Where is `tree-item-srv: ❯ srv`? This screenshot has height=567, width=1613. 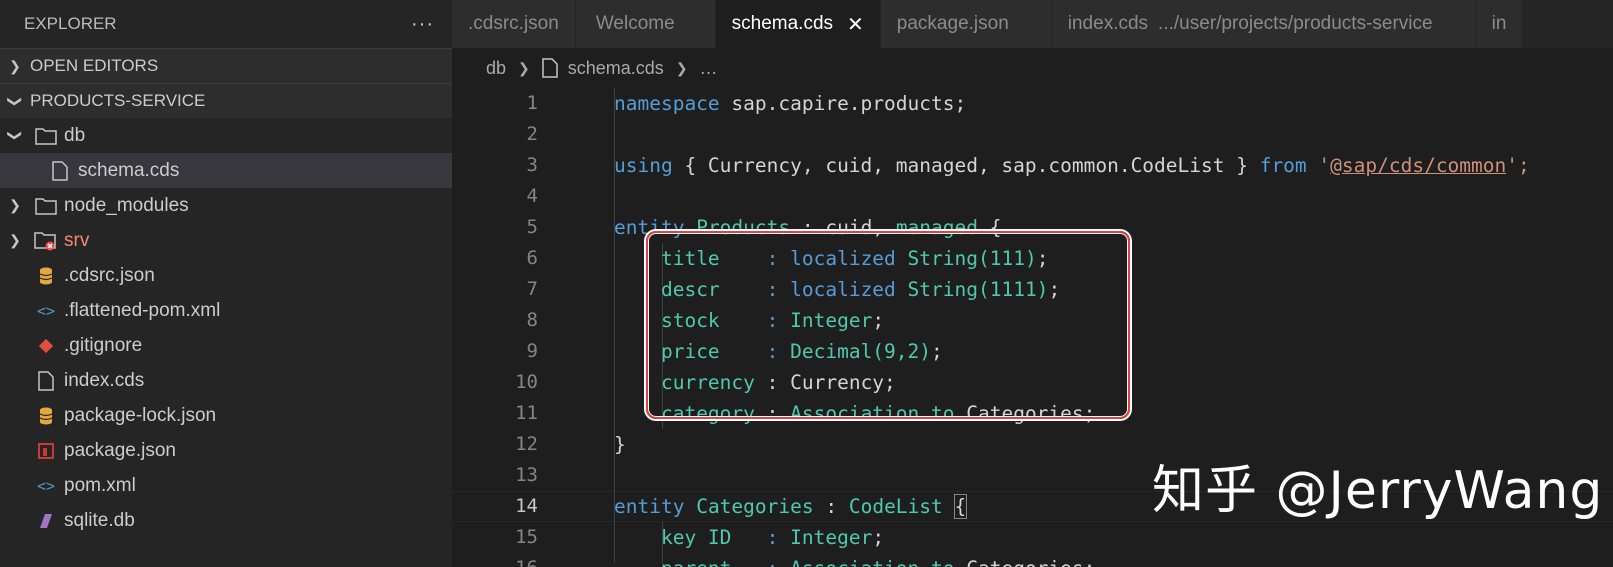 tree-item-srv: ❯ srv is located at coordinates (226, 240).